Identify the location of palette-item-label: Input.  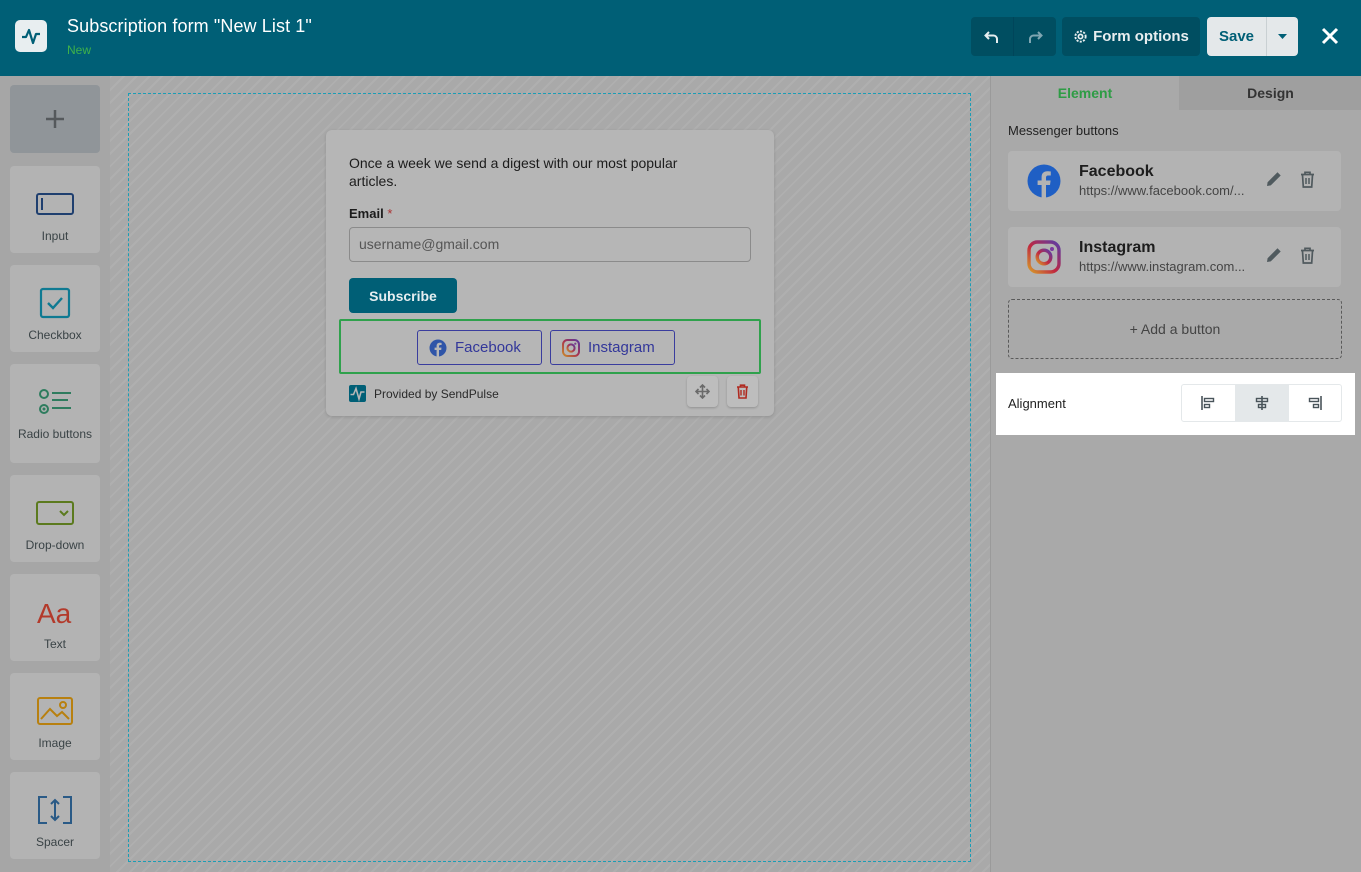
(55, 236).